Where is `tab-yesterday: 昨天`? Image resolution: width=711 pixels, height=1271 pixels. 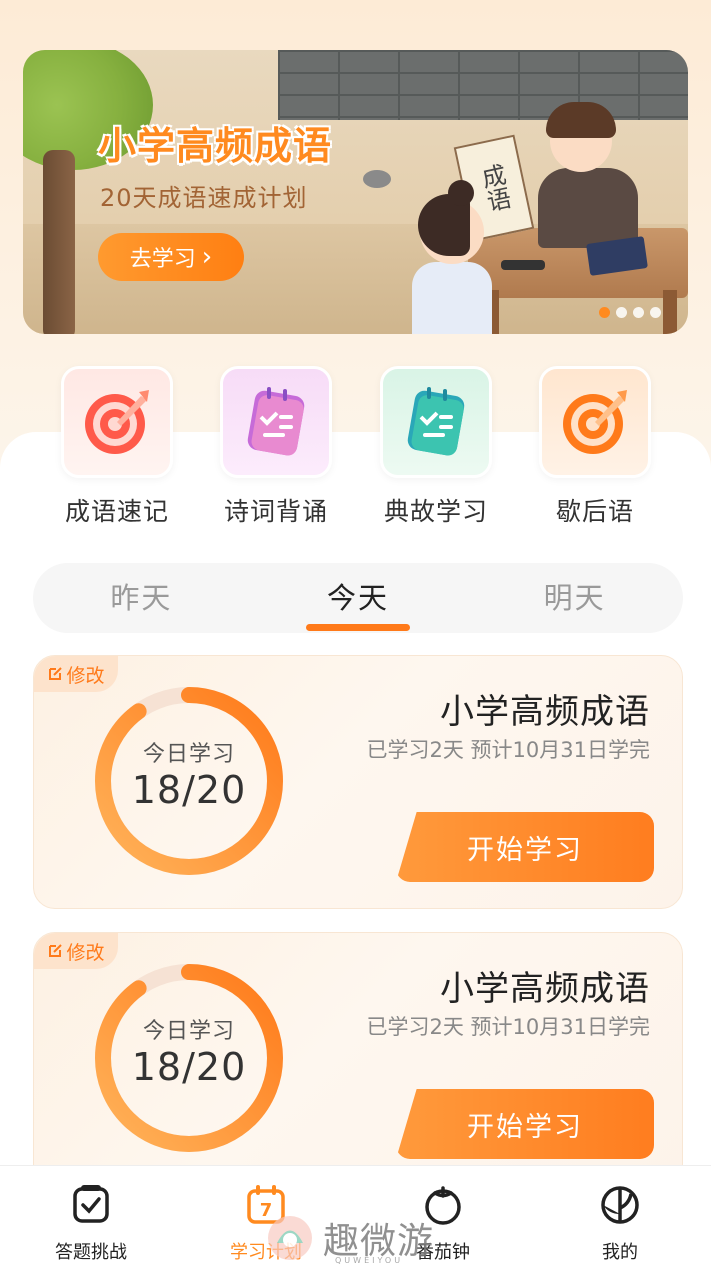 tab-yesterday: 昨天 is located at coordinates (141, 598).